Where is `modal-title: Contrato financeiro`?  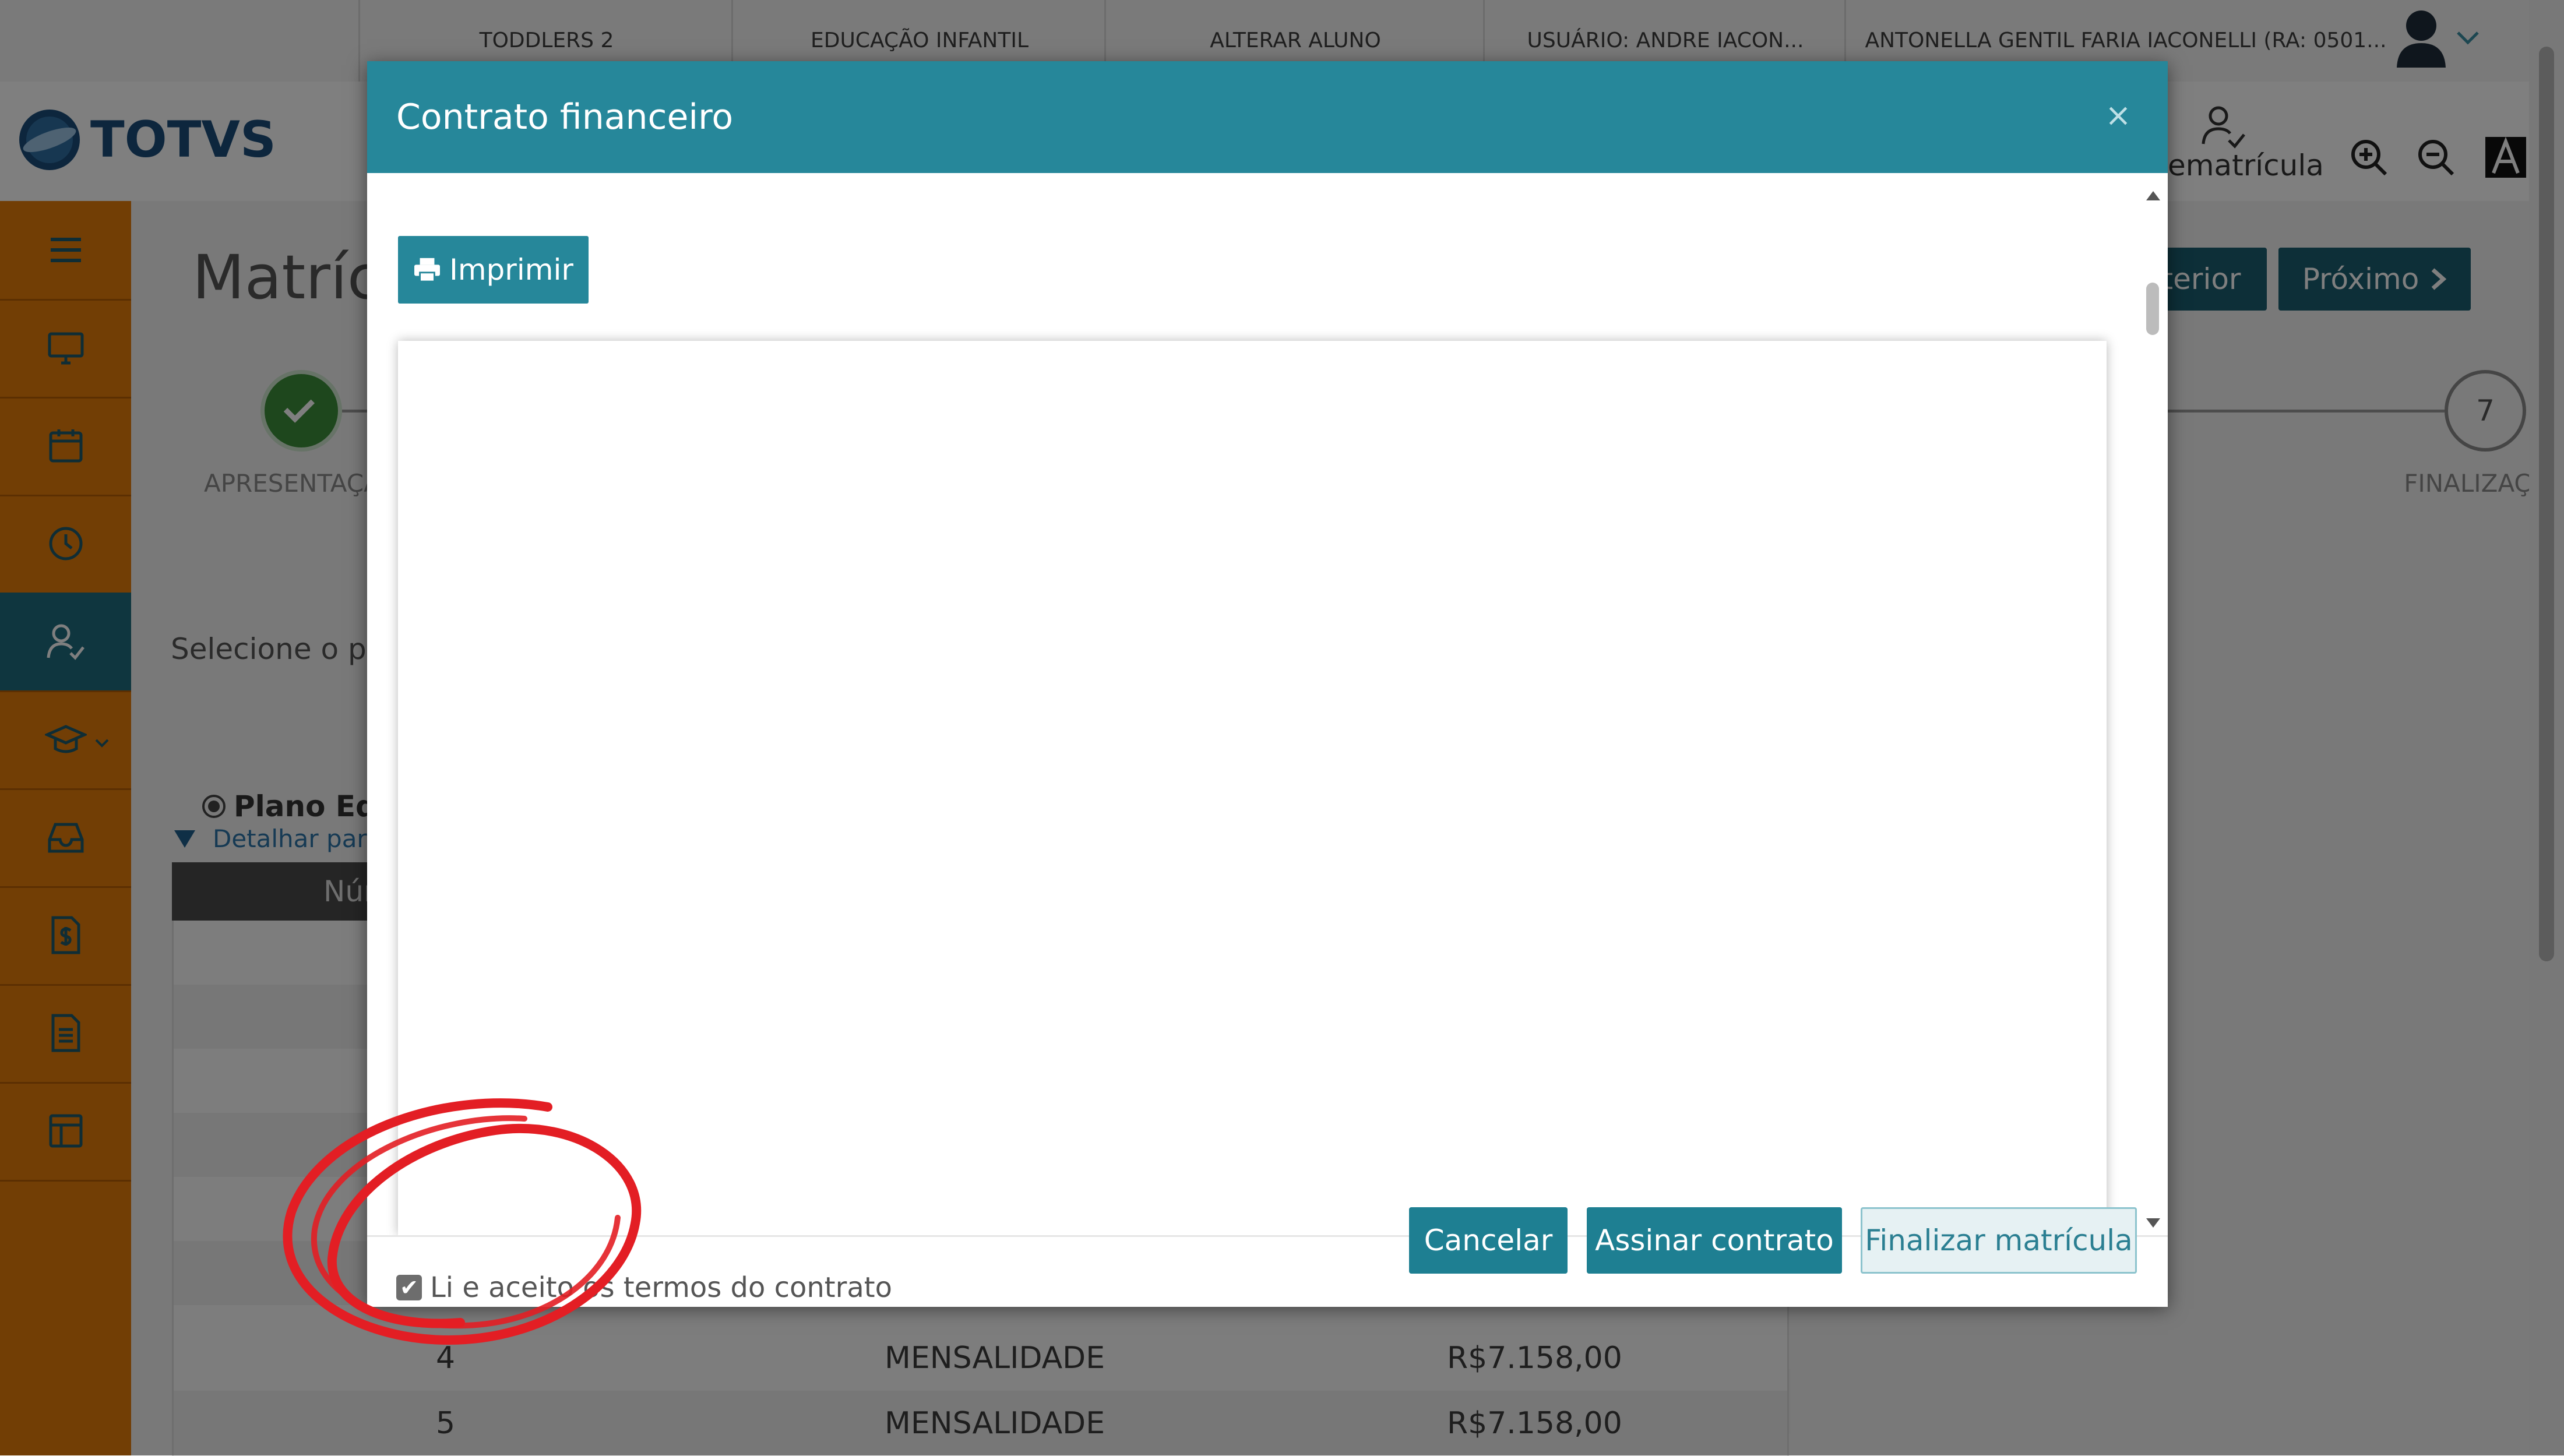
modal-title: Contrato financeiro is located at coordinates (565, 117).